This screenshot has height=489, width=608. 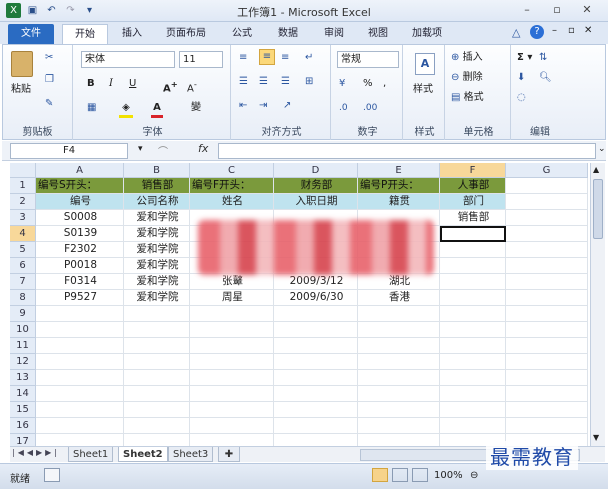 What do you see at coordinates (157, 250) in the screenshot?
I see `cell-b5: 爱和学院` at bounding box center [157, 250].